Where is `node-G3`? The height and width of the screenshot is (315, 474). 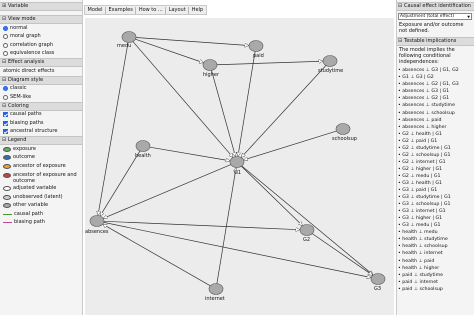
node-G3 is located at coordinates (378, 279).